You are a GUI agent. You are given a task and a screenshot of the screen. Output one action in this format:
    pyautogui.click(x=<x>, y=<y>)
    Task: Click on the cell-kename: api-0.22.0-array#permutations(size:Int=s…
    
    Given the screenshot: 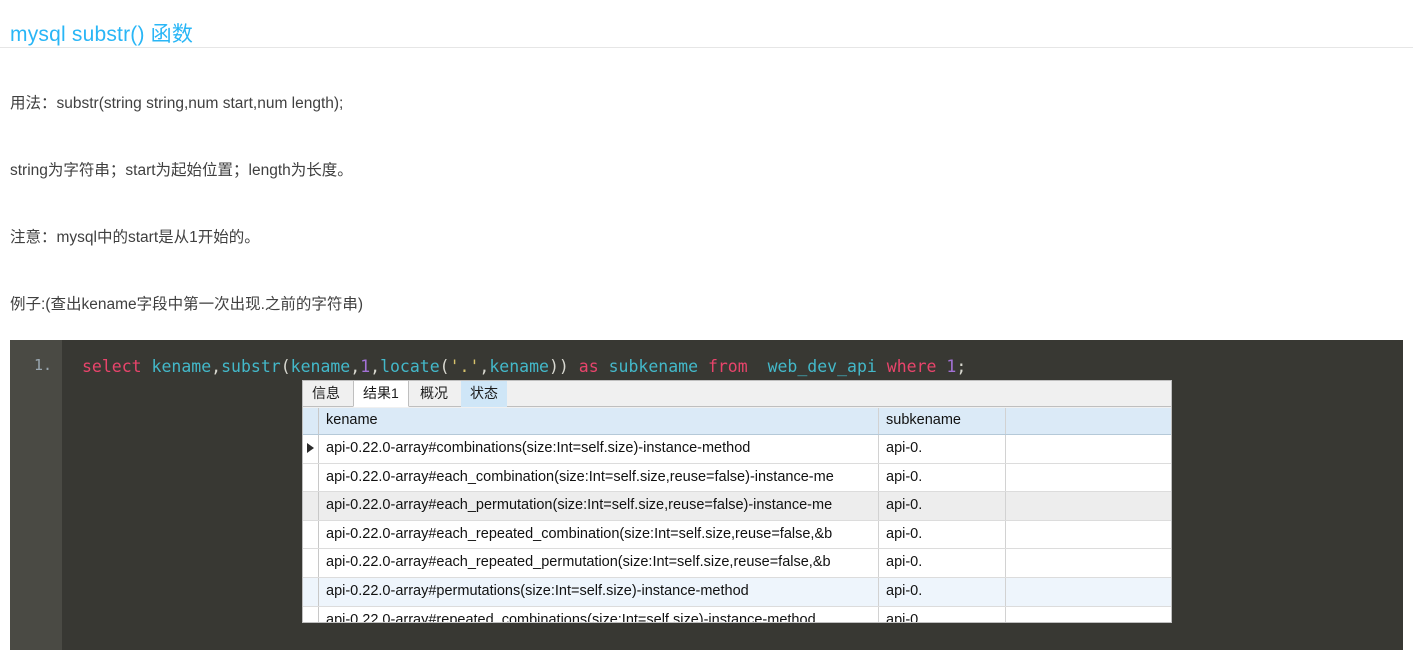 What is the action you would take?
    pyautogui.click(x=599, y=591)
    